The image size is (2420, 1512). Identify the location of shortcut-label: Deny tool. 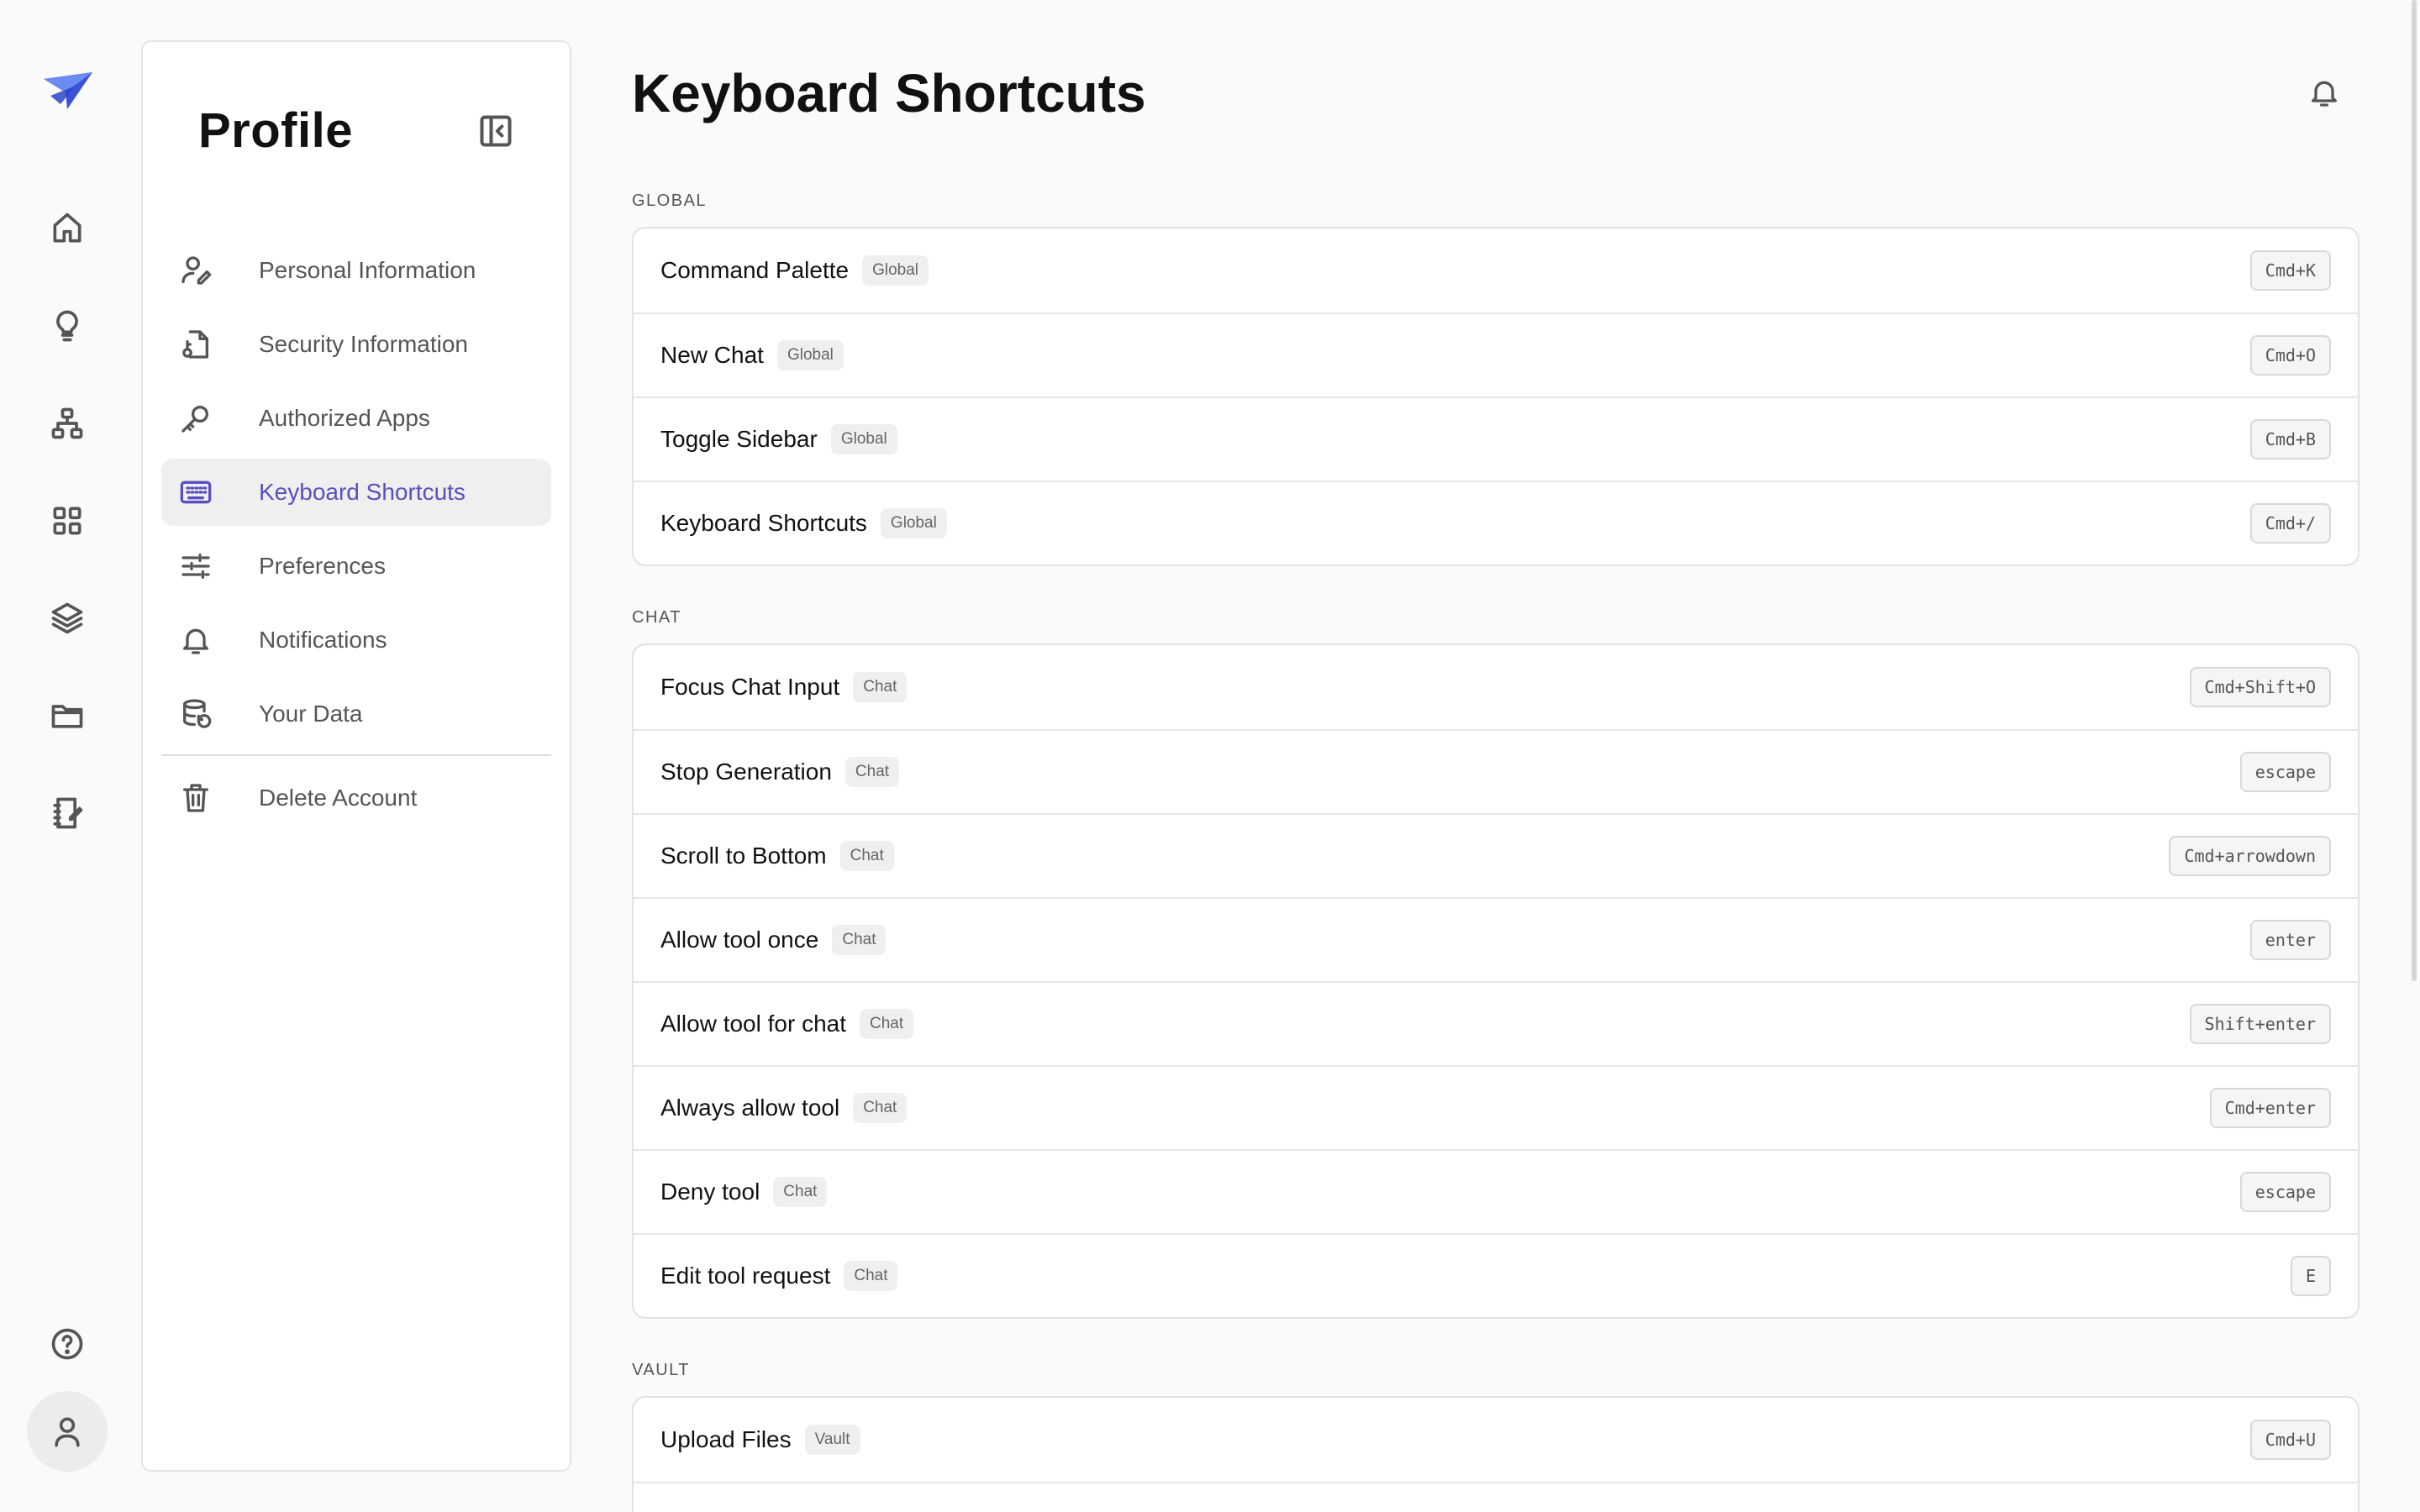
(710, 1192).